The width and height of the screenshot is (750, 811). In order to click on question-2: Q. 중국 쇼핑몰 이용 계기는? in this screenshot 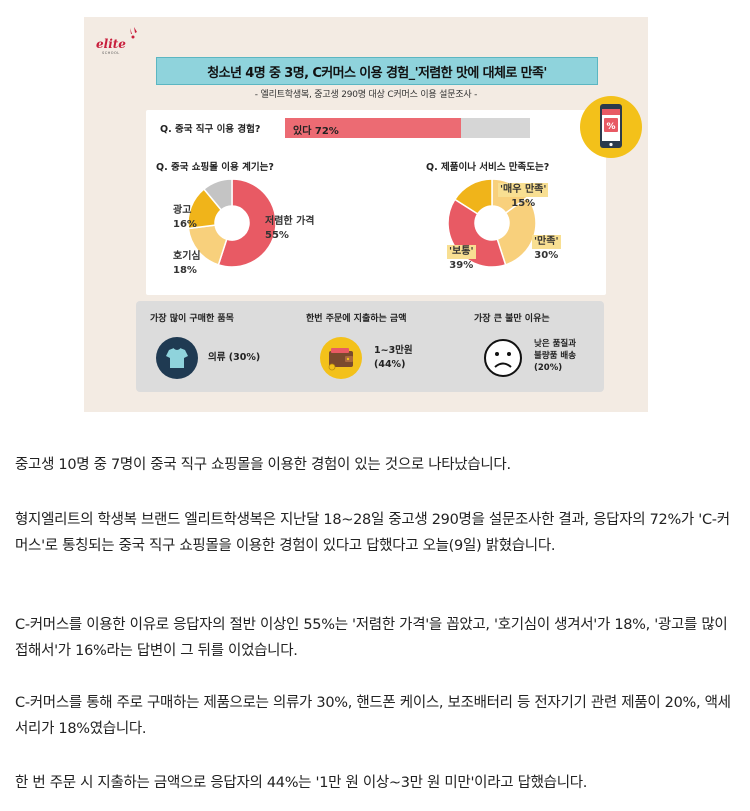, I will do `click(215, 167)`.